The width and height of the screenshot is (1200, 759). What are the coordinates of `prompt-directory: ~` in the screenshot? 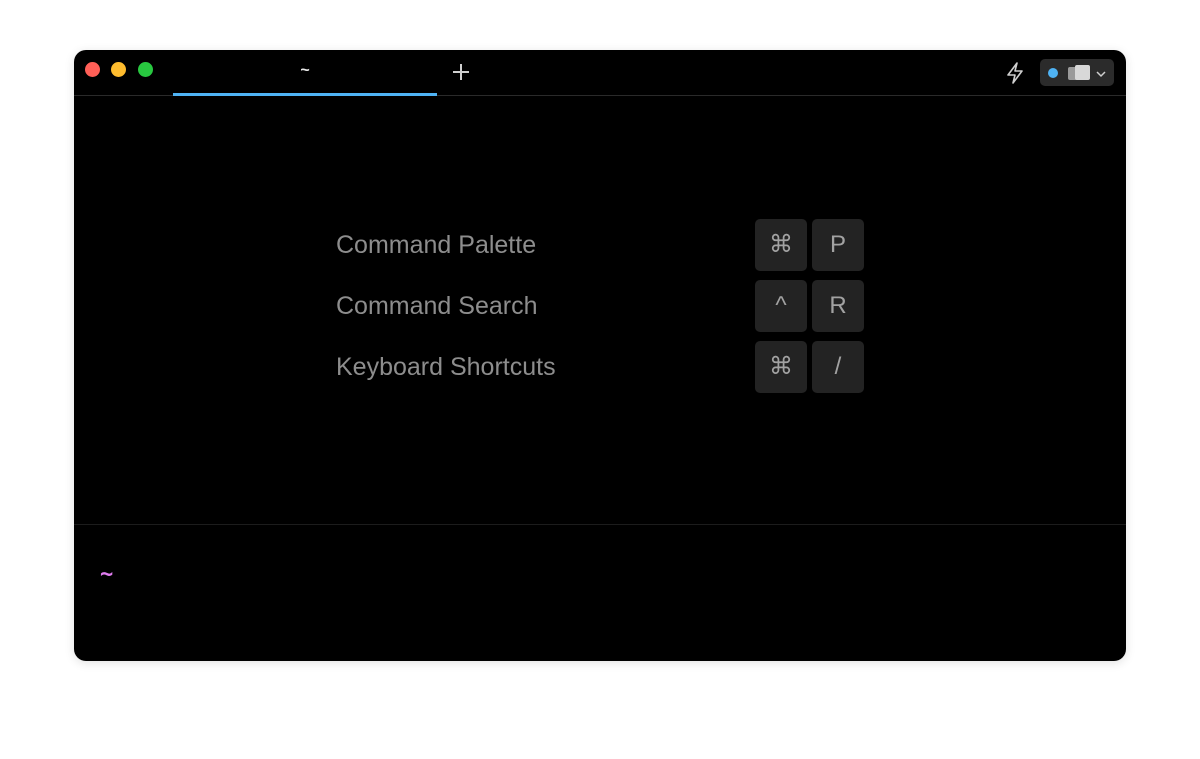 It's located at (106, 574).